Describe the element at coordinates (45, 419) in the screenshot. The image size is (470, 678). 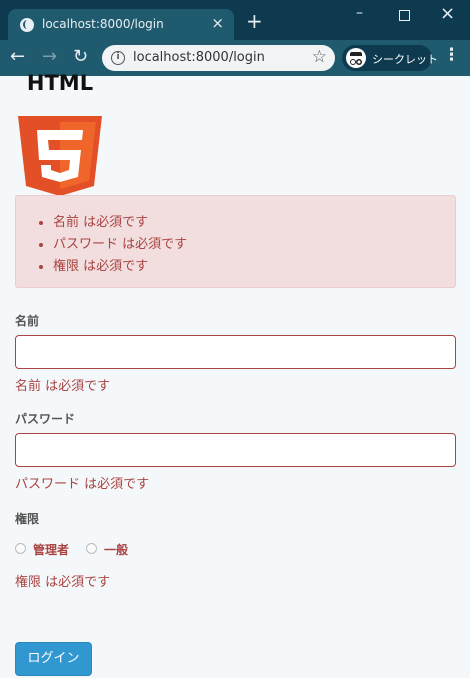
I see `password-label: パスワード` at that location.